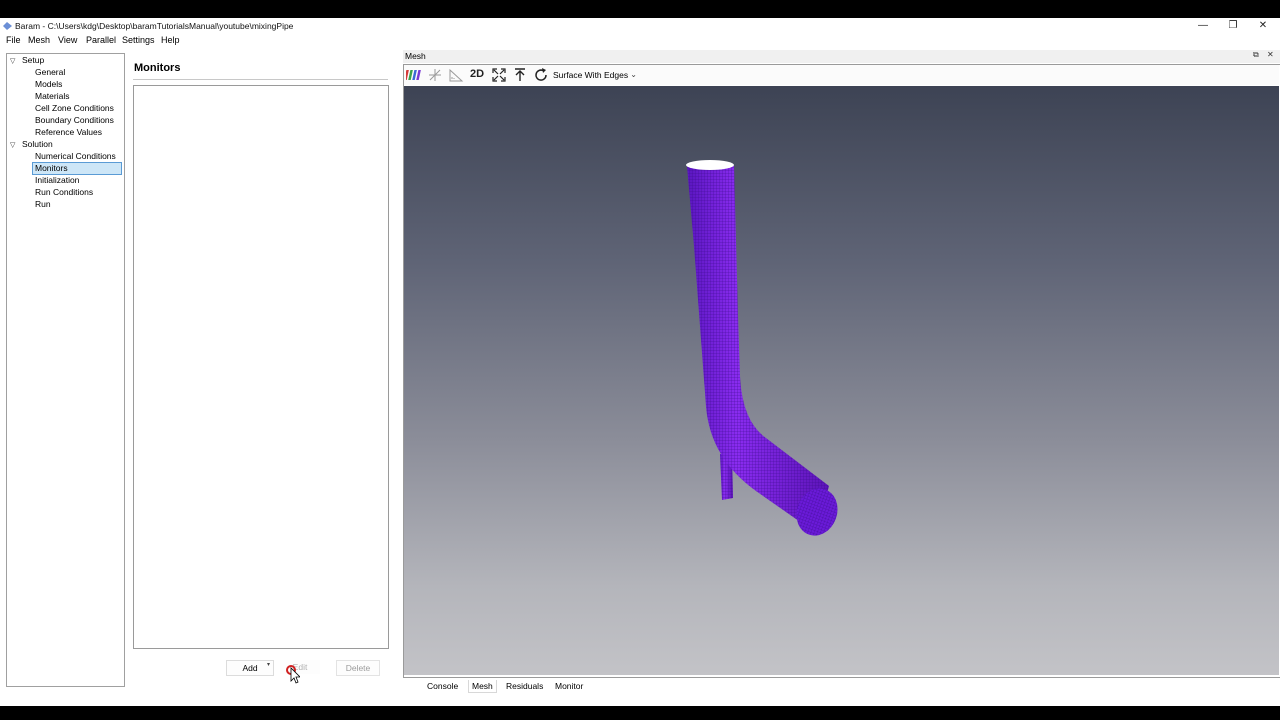 The image size is (1280, 720). I want to click on axes-icon, so click(435, 75).